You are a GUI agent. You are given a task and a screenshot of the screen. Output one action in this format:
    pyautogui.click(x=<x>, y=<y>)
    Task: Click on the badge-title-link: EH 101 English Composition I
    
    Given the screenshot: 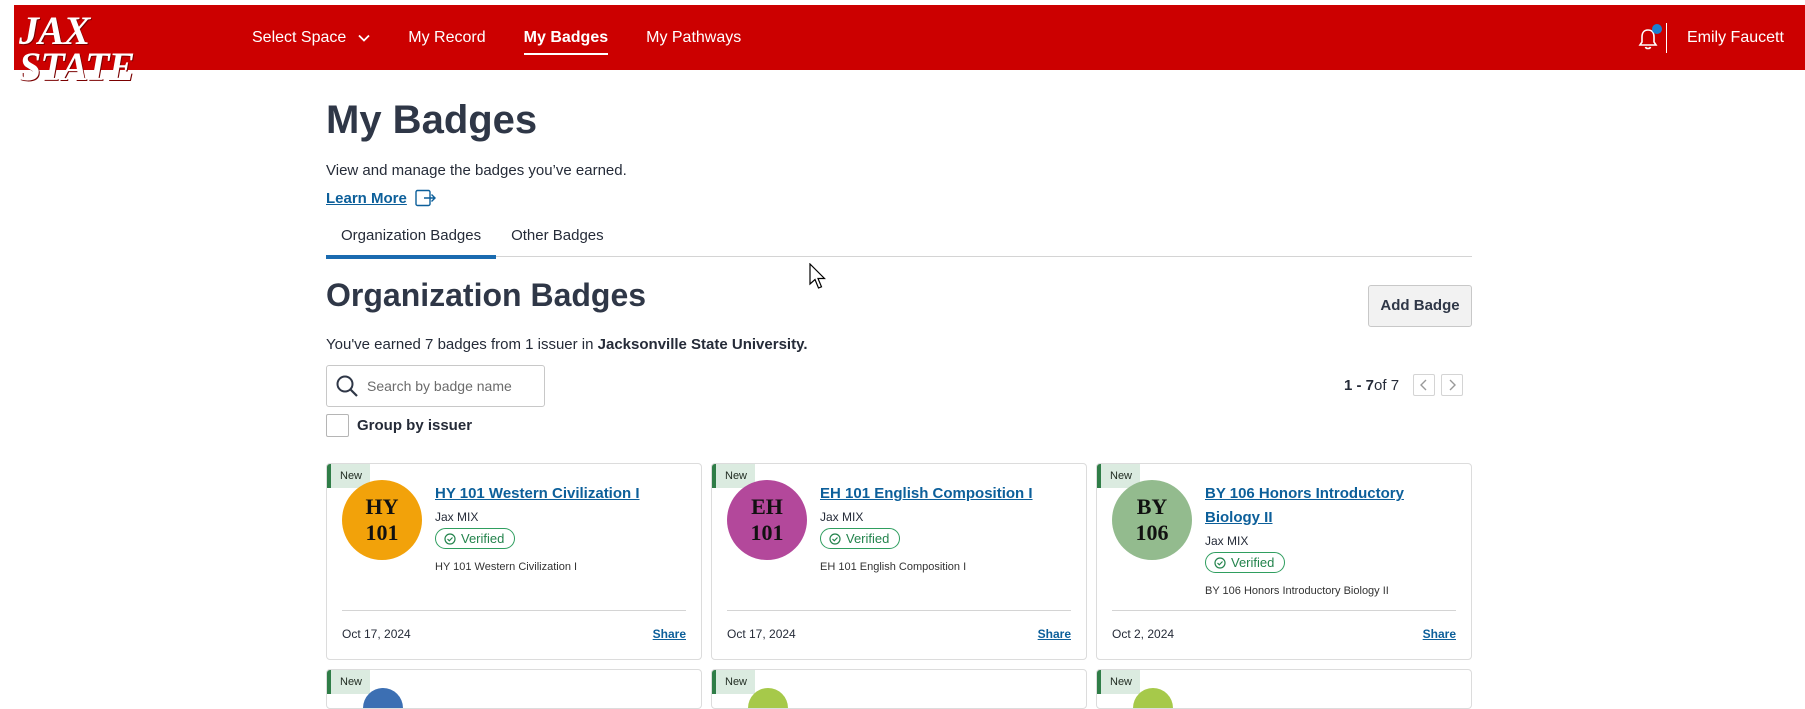 What is the action you would take?
    pyautogui.click(x=947, y=494)
    